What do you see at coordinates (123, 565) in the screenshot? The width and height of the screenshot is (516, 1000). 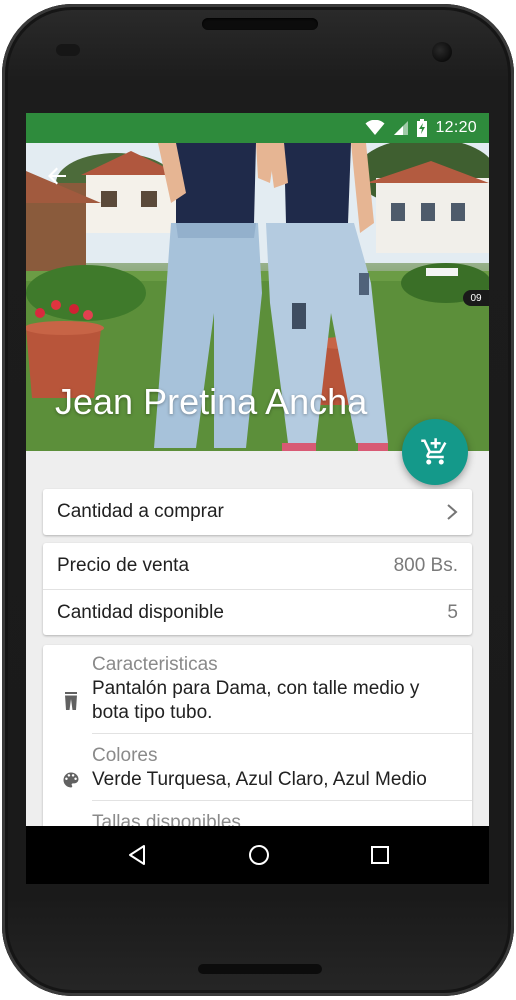 I see `price-label: Precio de venta` at bounding box center [123, 565].